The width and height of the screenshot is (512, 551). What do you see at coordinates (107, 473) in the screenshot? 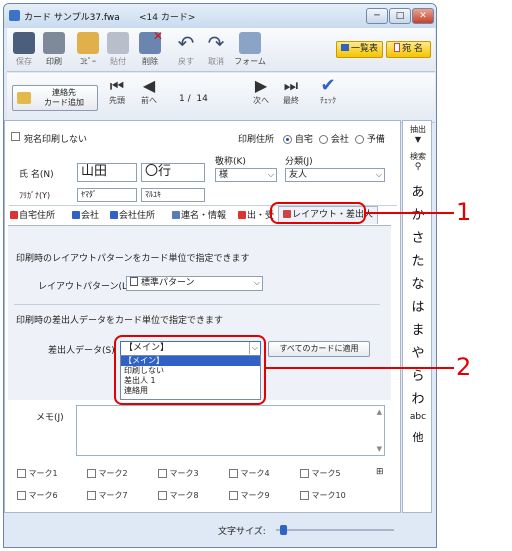
I see `mark-2: マーク2` at bounding box center [107, 473].